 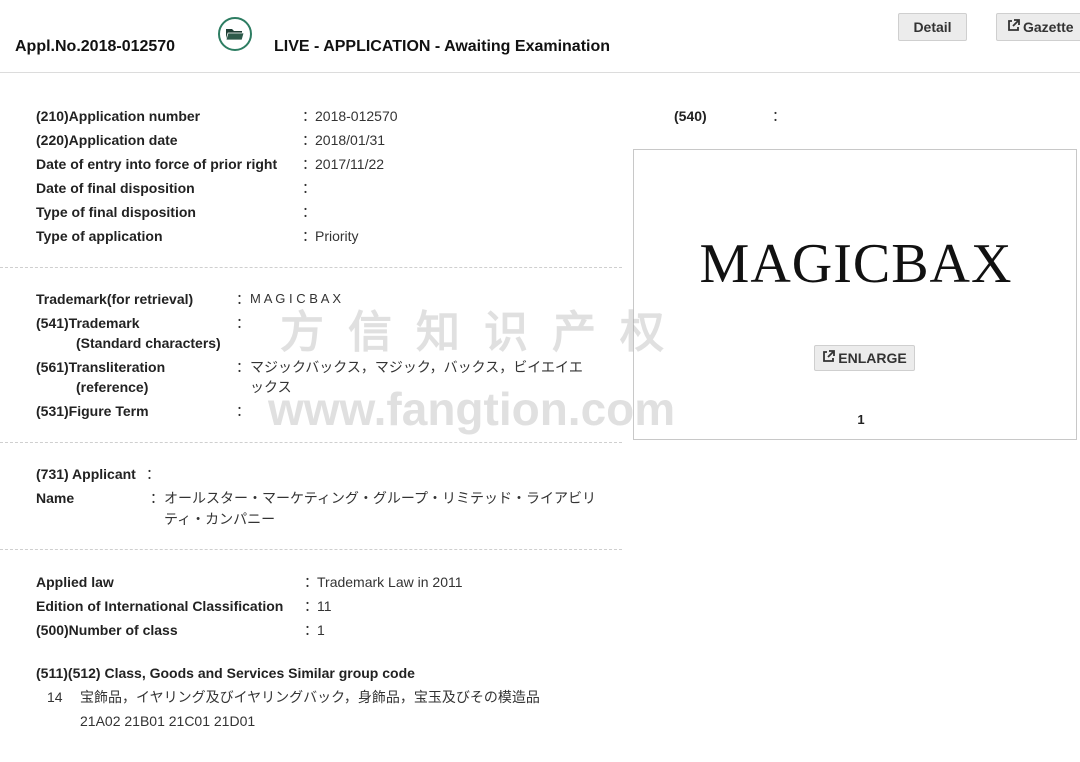 What do you see at coordinates (88, 323) in the screenshot?
I see `field-label: (541)Trademark` at bounding box center [88, 323].